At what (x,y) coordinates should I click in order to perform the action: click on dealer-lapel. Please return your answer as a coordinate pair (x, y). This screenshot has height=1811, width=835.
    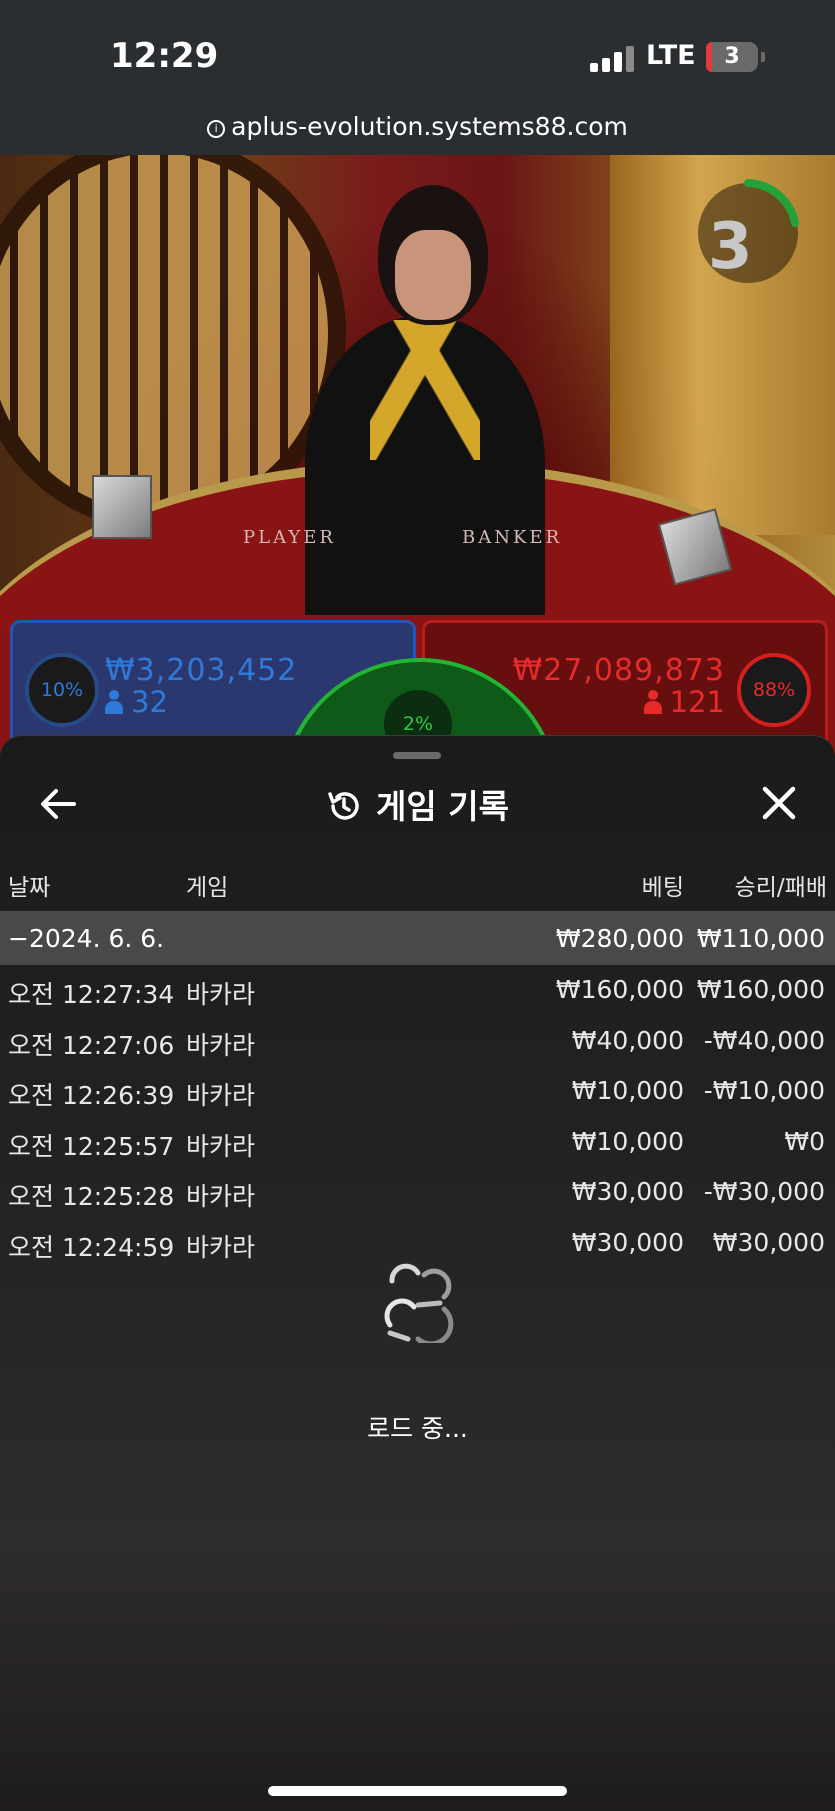
    Looking at the image, I should click on (425, 390).